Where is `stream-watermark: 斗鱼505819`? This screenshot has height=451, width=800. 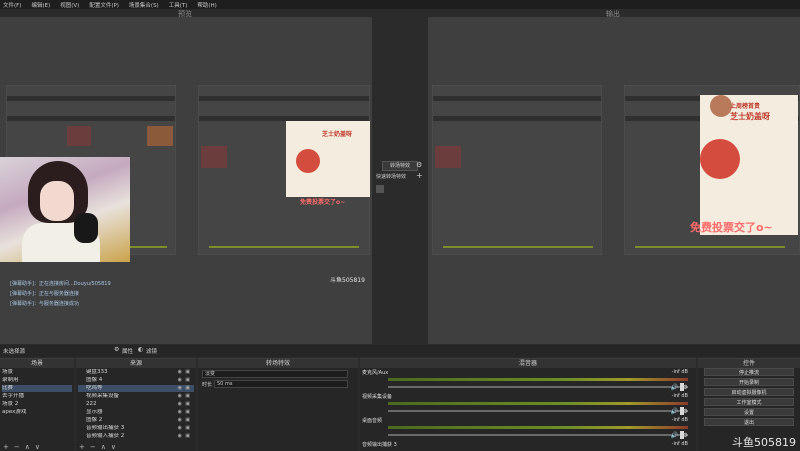 stream-watermark: 斗鱼505819 is located at coordinates (764, 442).